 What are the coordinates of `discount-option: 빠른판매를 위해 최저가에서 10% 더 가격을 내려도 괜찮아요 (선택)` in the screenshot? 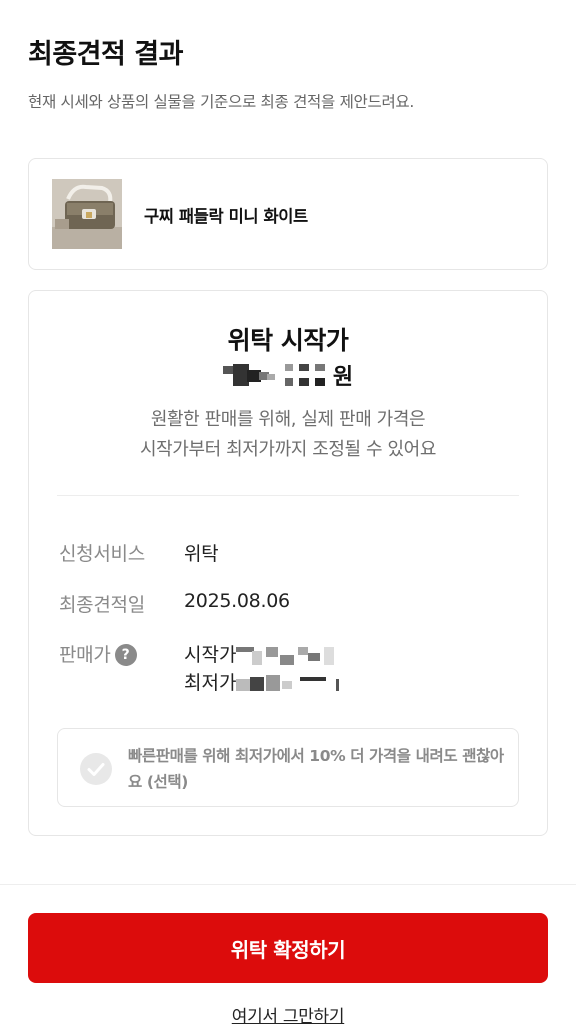 It's located at (288, 767).